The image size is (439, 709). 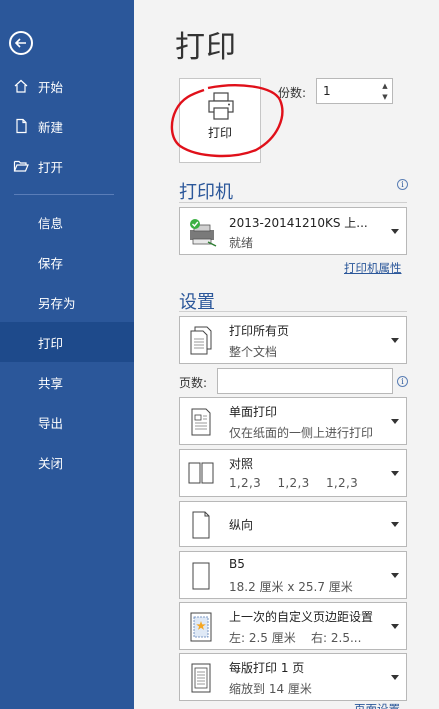 I want to click on pages-label: 页数:, so click(x=193, y=383).